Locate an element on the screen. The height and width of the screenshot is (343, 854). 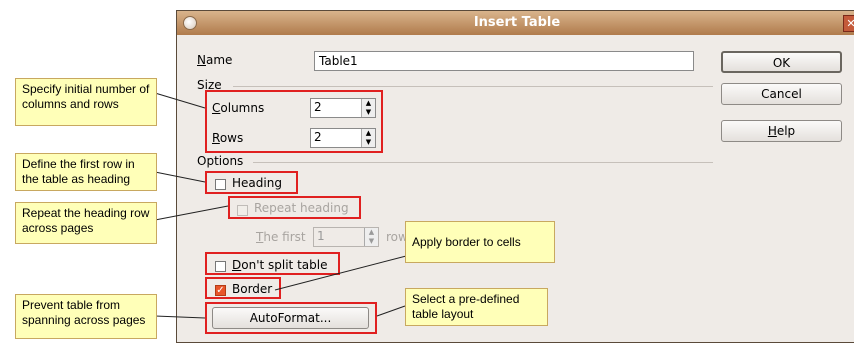
callout-repeat-heading: Repeat the heading row across pages is located at coordinates (86, 223).